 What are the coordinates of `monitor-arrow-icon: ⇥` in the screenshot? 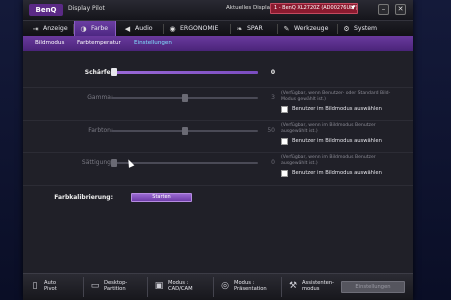 It's located at (35, 29).